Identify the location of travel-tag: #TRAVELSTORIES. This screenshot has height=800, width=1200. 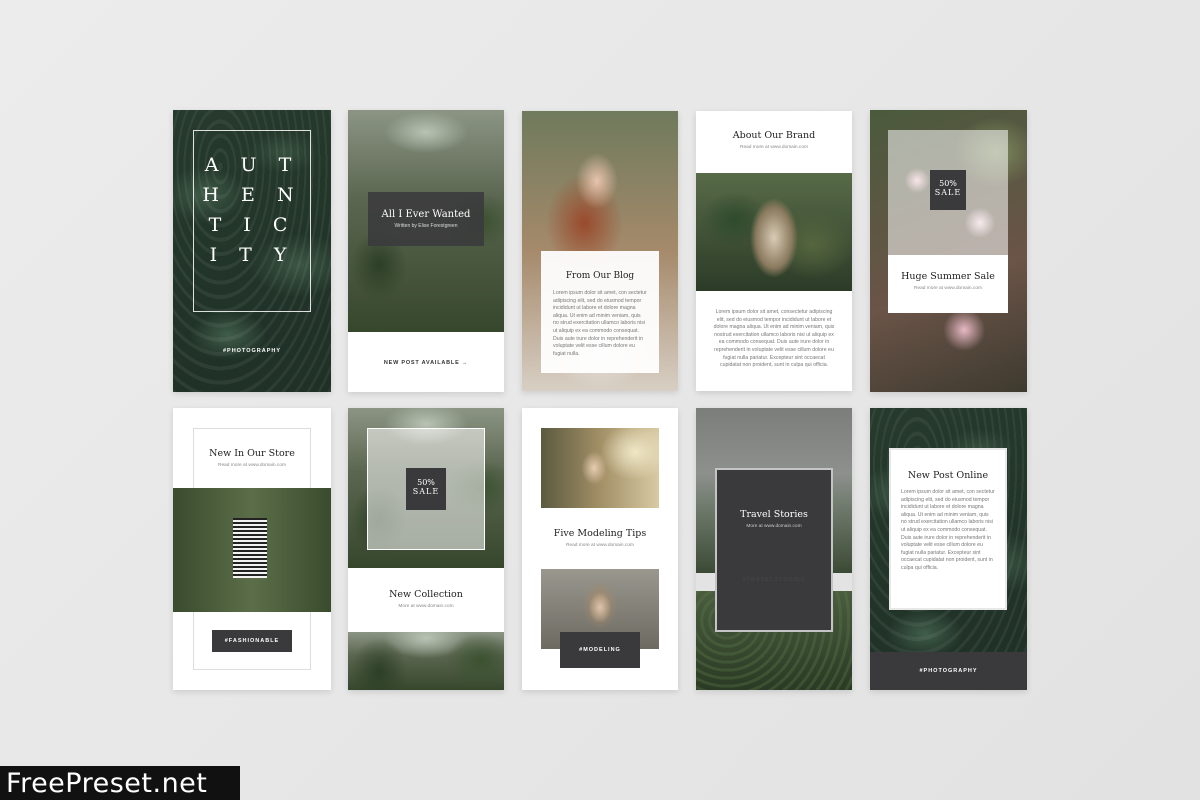
(774, 580).